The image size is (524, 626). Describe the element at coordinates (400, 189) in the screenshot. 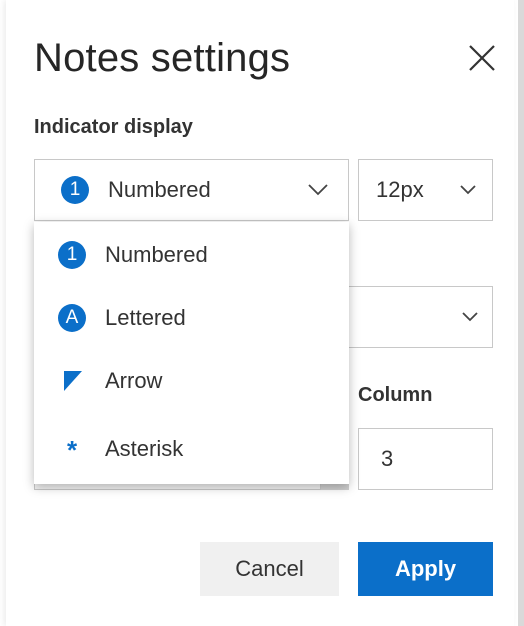

I see `indicator-size-value: 12px` at that location.